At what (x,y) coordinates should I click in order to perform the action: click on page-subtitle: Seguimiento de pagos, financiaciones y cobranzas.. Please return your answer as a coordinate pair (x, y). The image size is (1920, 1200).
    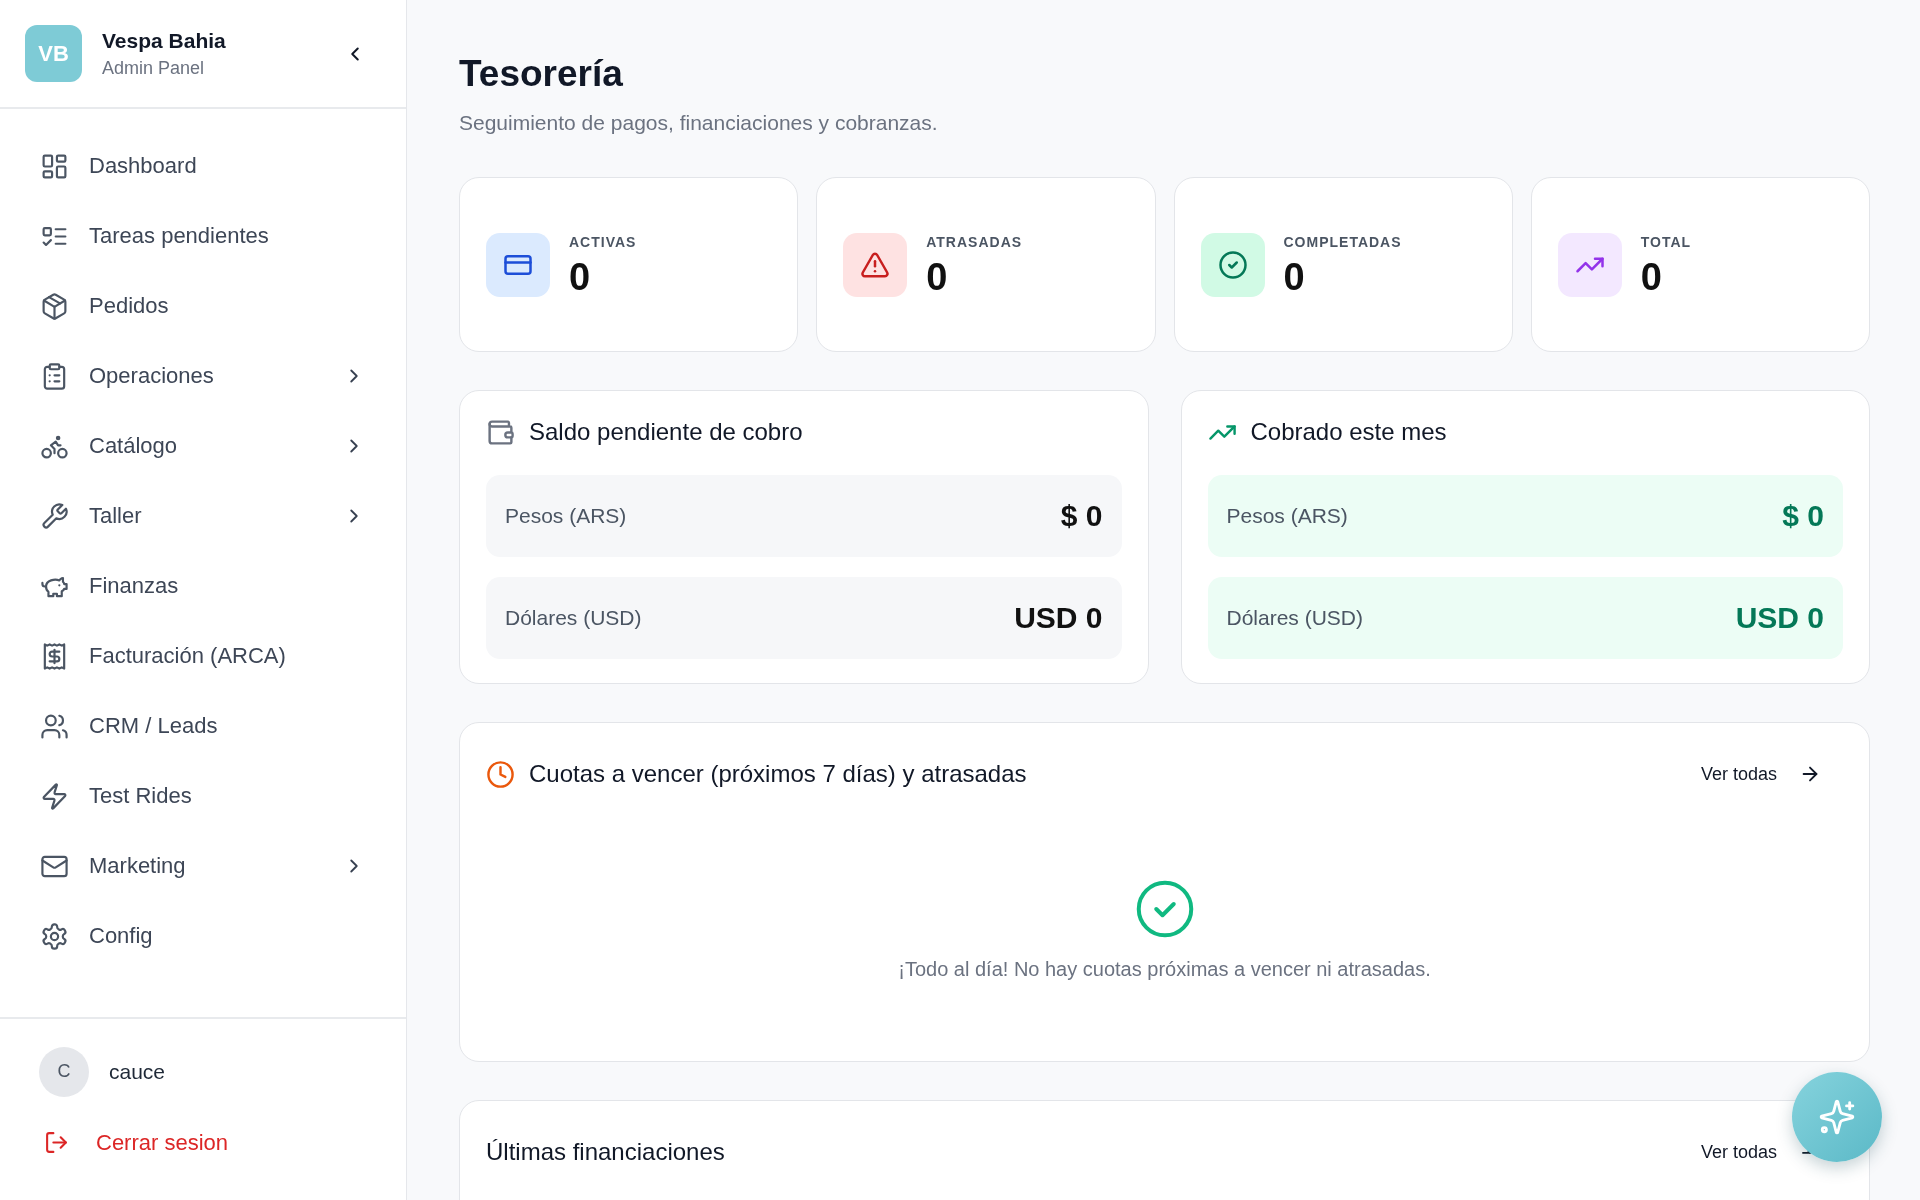
    Looking at the image, I should click on (698, 123).